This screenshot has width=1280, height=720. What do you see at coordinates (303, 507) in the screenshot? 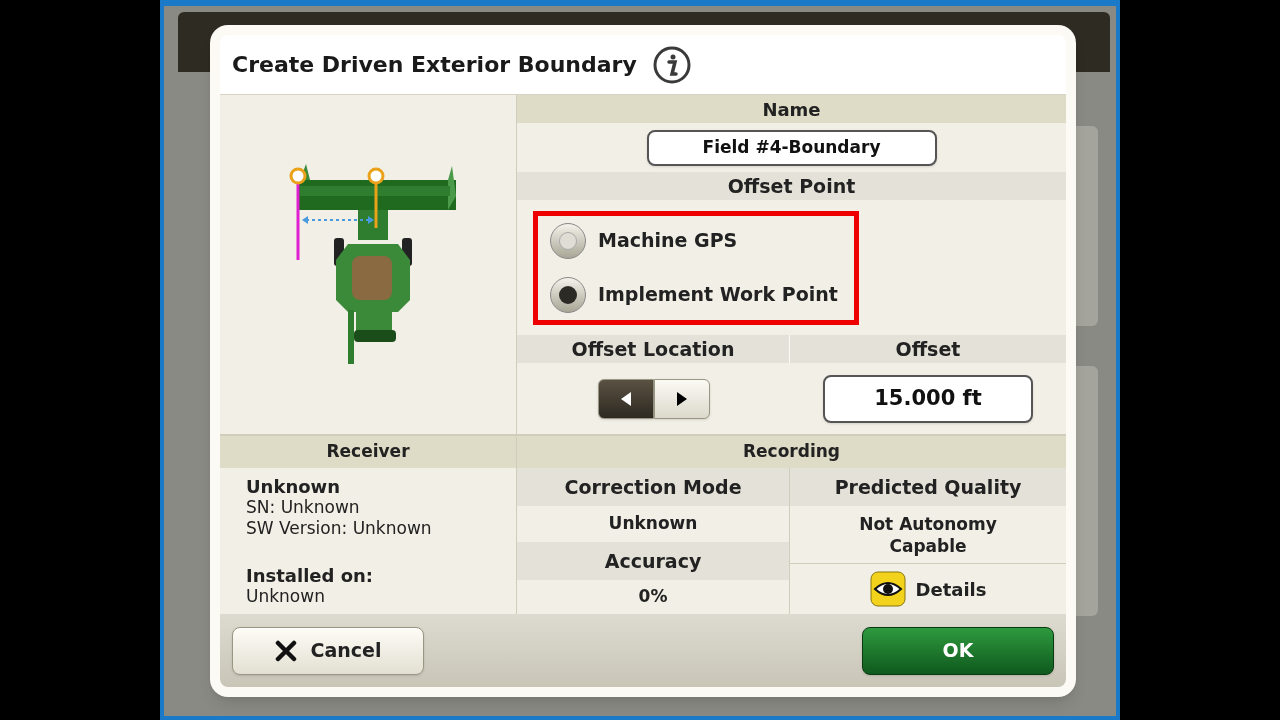
I see `serial-number: SN: Unknown` at bounding box center [303, 507].